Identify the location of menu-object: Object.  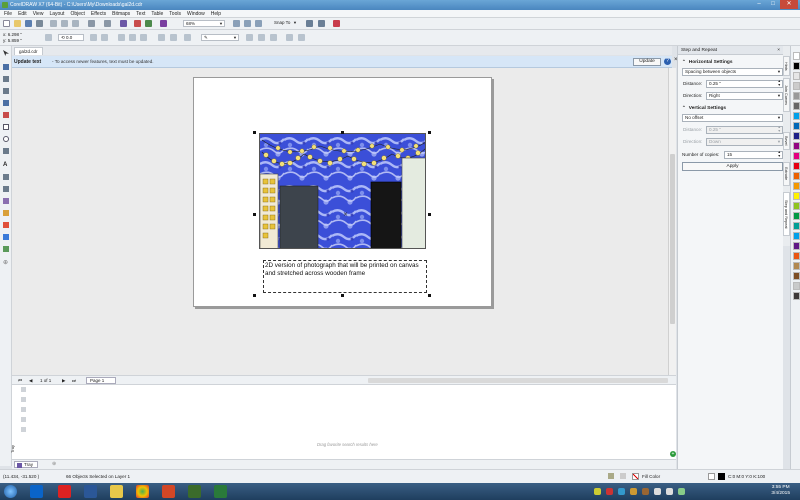
(77, 14).